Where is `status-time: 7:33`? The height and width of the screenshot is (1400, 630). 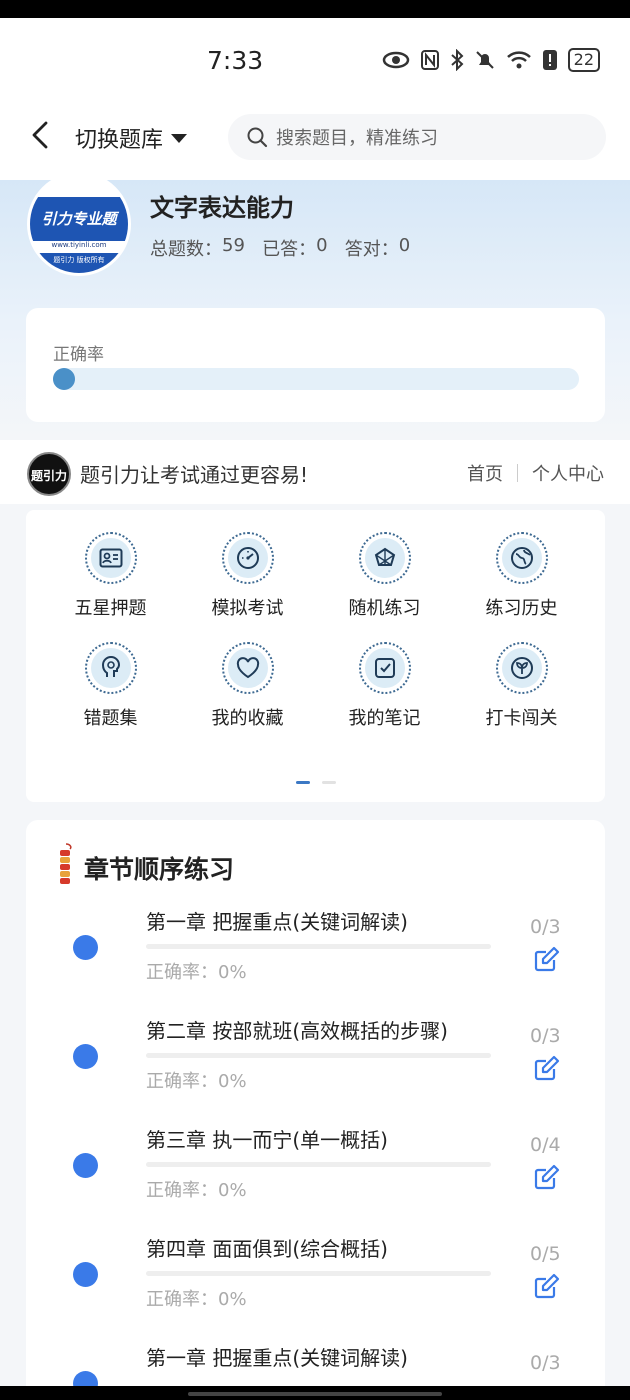 status-time: 7:33 is located at coordinates (235, 60).